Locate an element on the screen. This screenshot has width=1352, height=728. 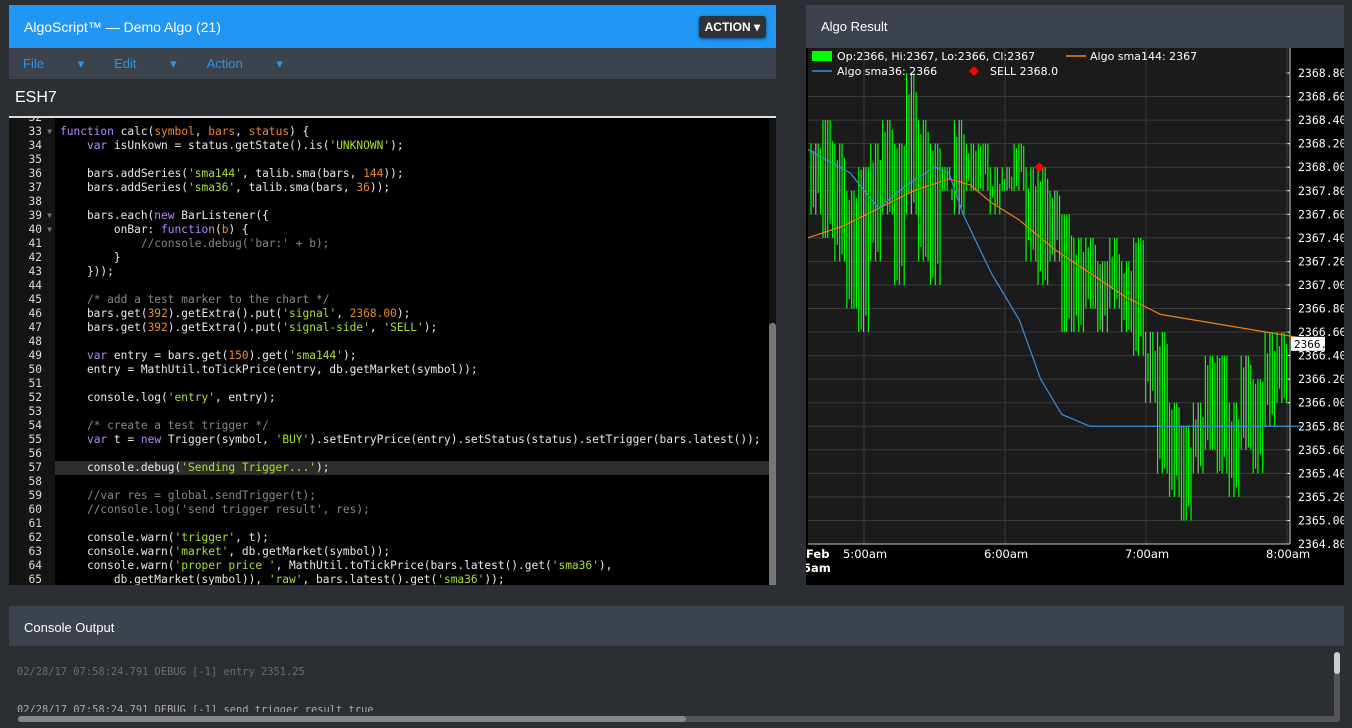
line-number: 46 is located at coordinates (32, 314).